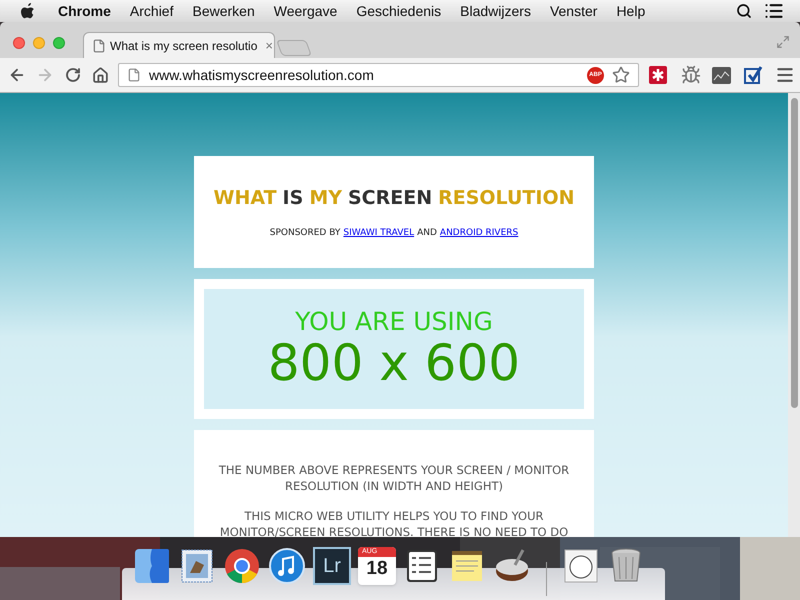 This screenshot has height=600, width=800. Describe the element at coordinates (305, 233) in the screenshot. I see `sponsor-text: SPONSORED BY` at that location.